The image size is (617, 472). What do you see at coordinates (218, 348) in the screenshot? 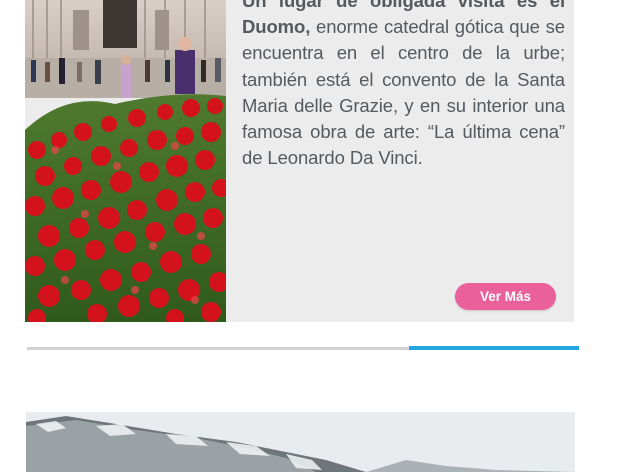
I see `carousel-progress-track` at bounding box center [218, 348].